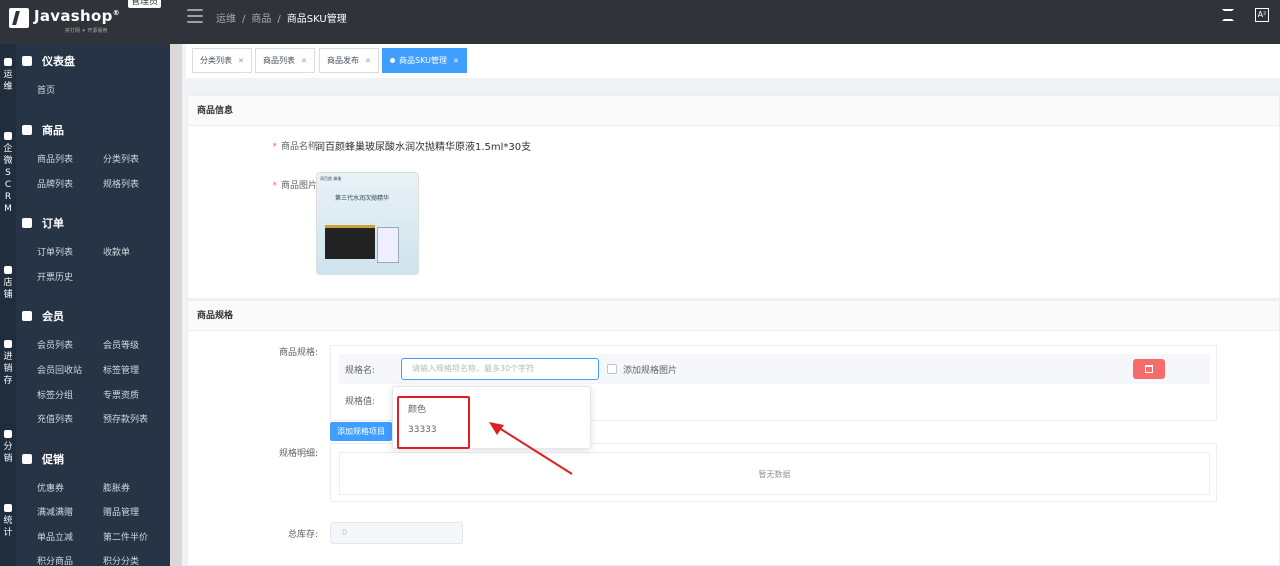 This screenshot has width=1280, height=566. I want to click on trash-icon, so click(1149, 369).